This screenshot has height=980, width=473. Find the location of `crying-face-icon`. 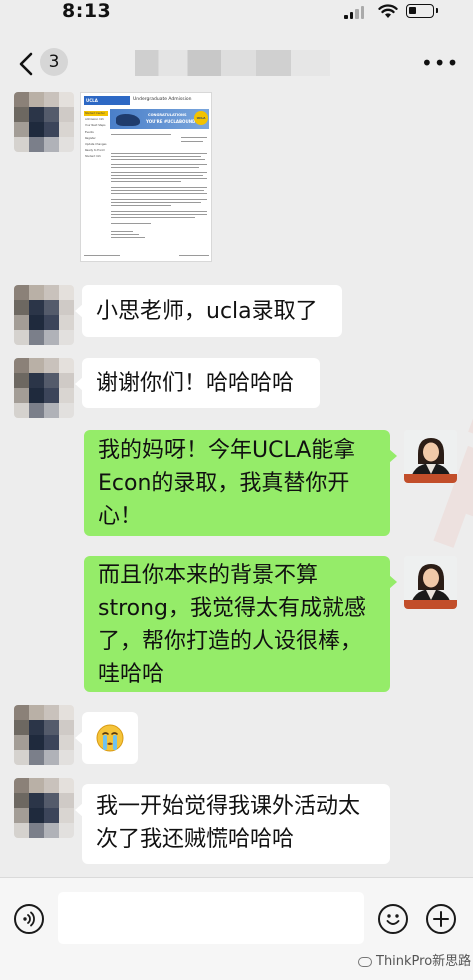

crying-face-icon is located at coordinates (110, 738).